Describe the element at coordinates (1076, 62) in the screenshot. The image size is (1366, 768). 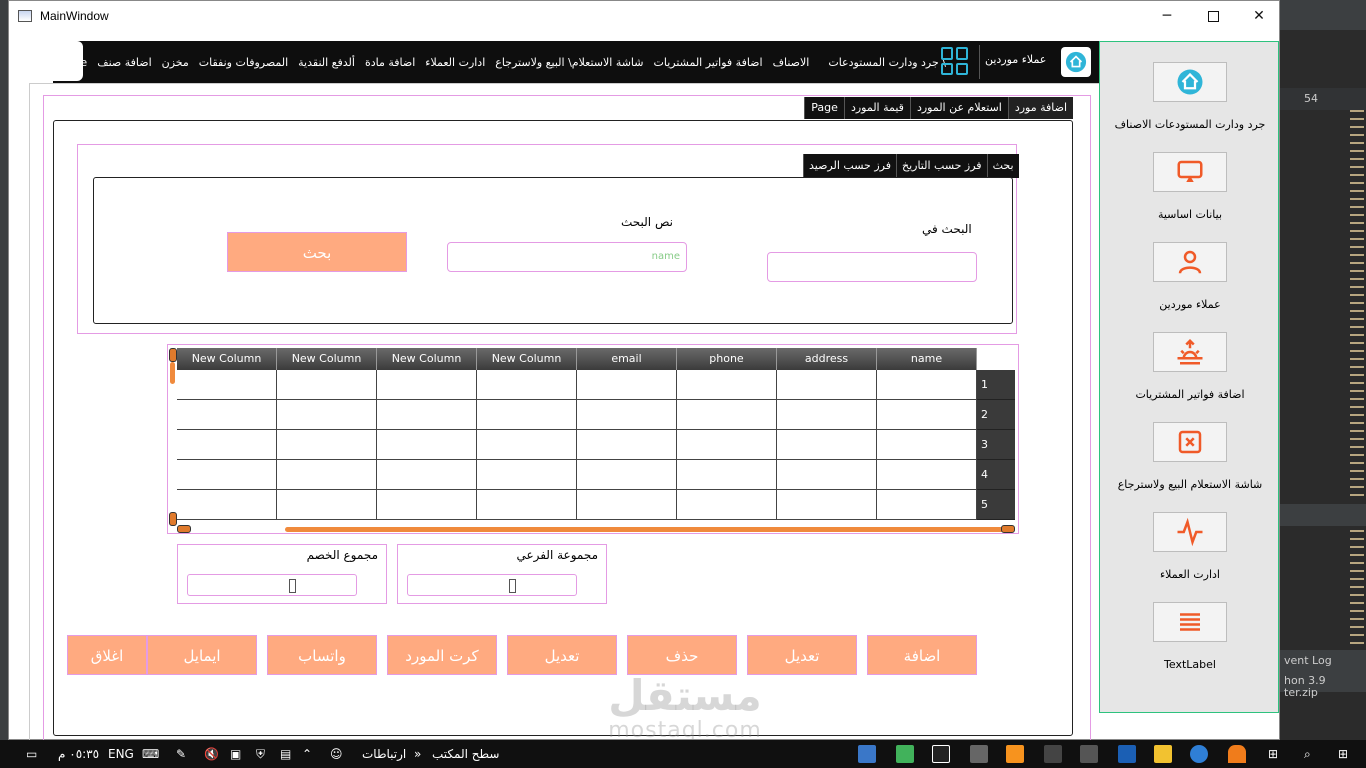
I see `nav-home-button` at that location.